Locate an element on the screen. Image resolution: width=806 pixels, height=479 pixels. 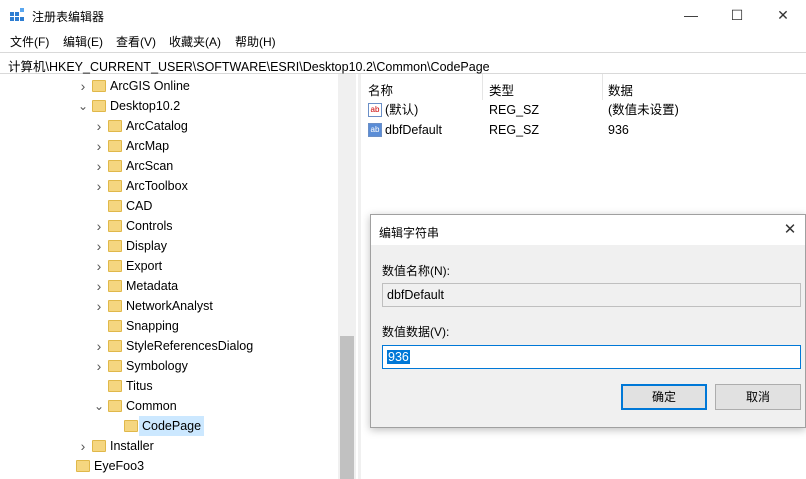
value-name-label: 数值名称(N): is located at coordinates (416, 271).